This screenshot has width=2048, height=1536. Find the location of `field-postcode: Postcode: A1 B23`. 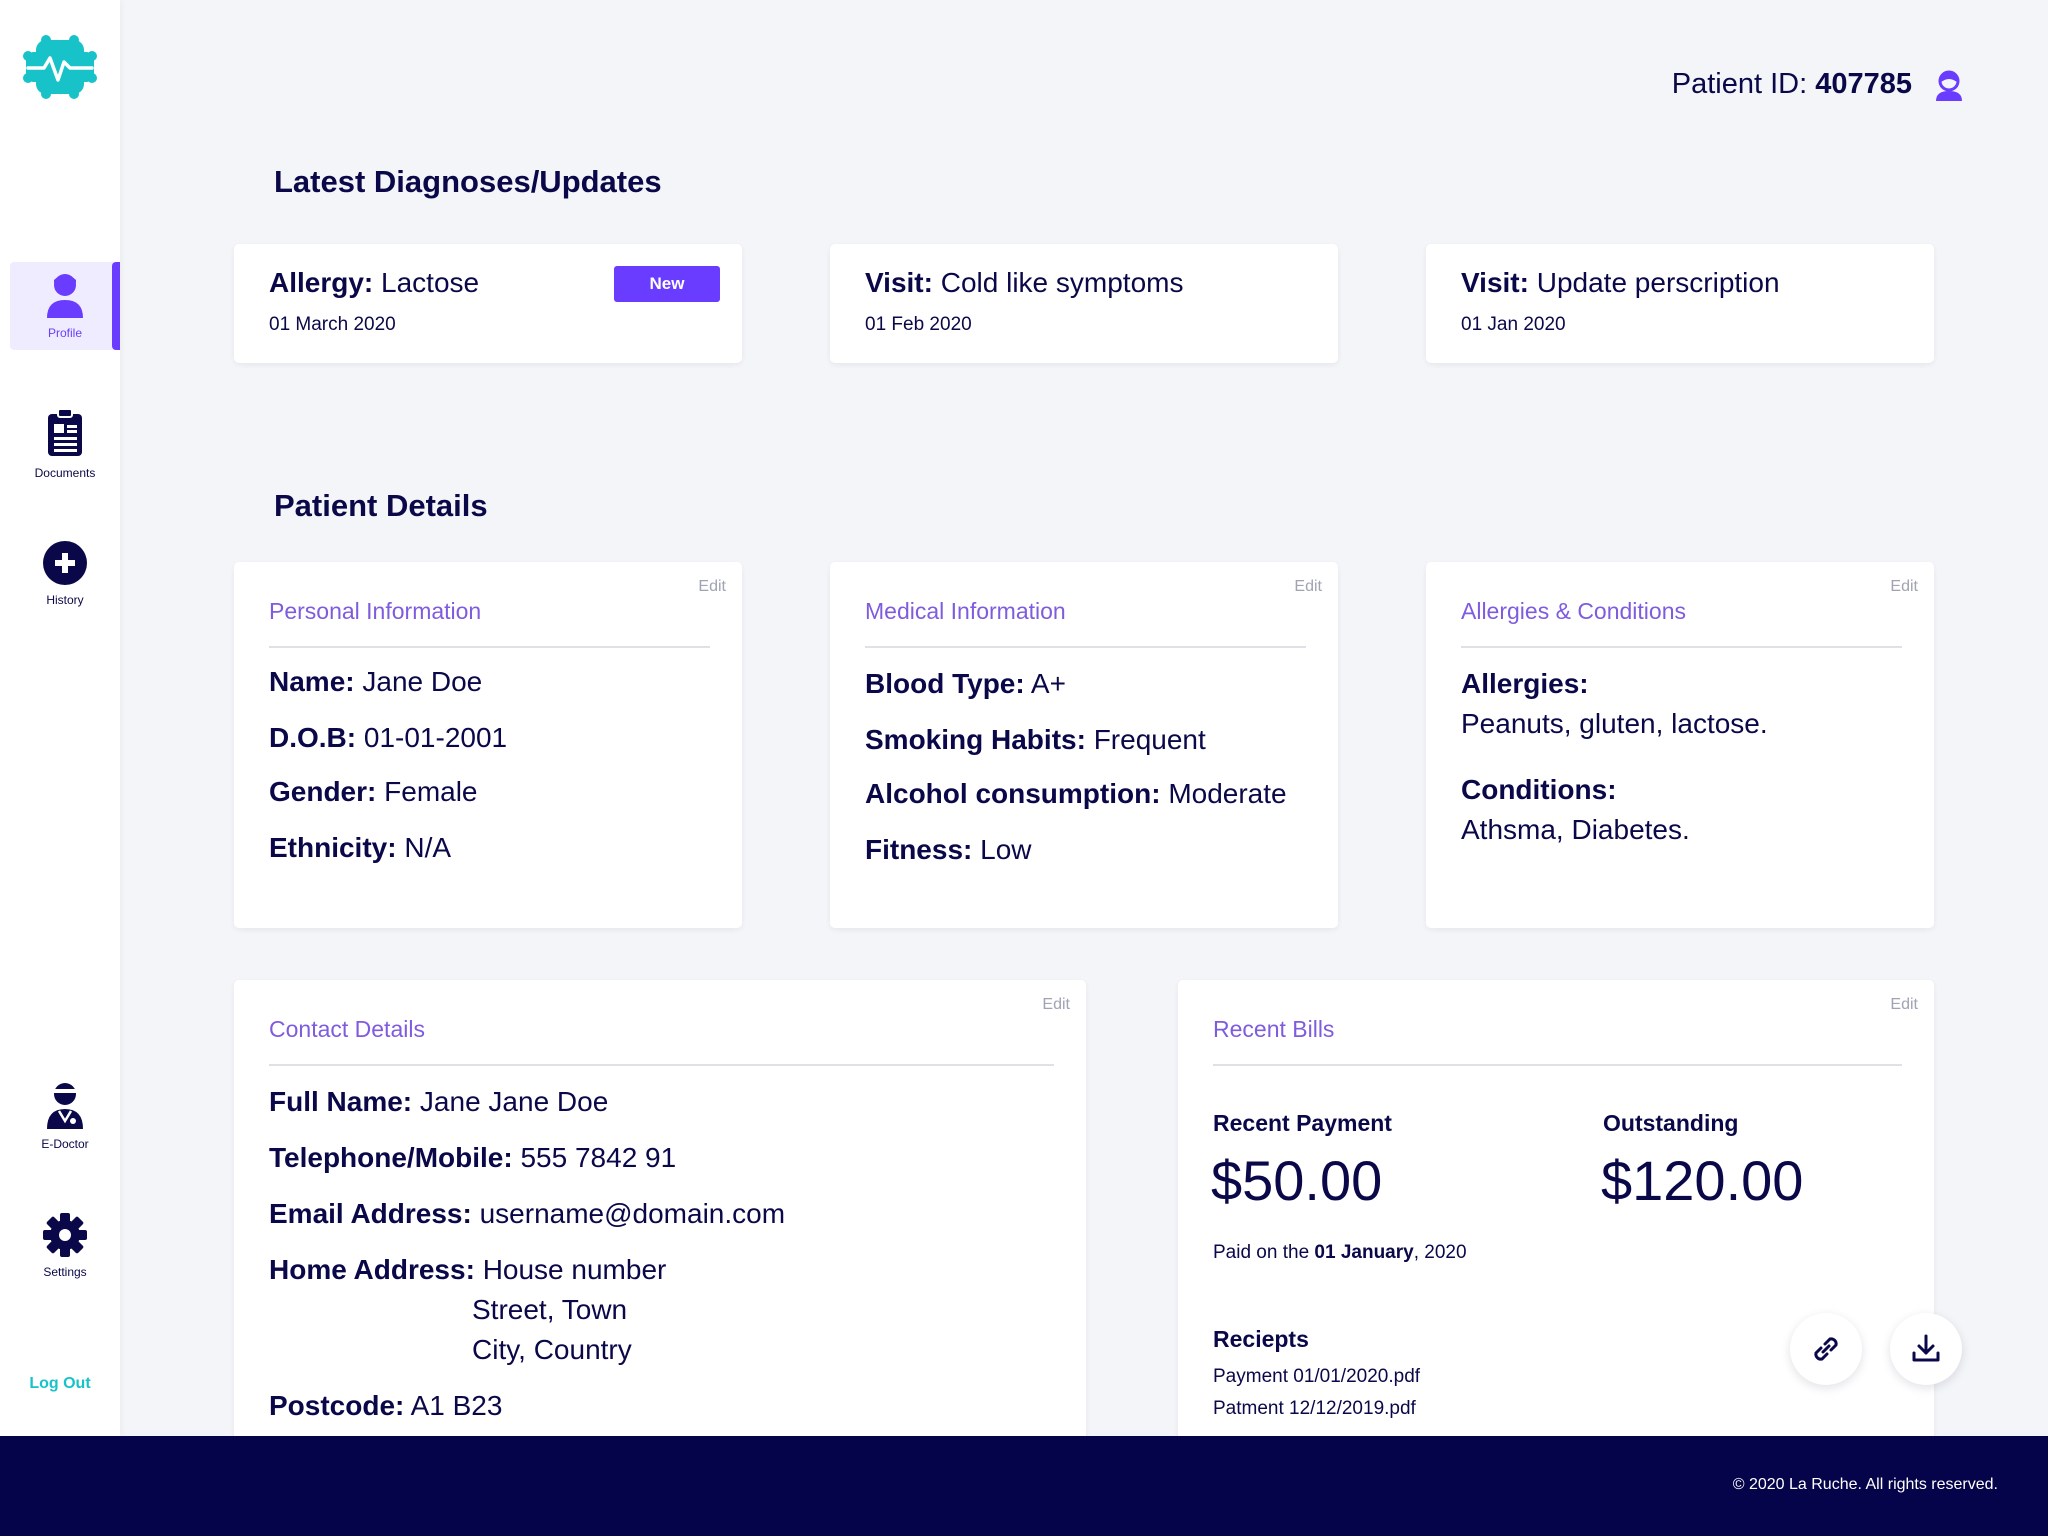

field-postcode: Postcode: A1 B23 is located at coordinates (386, 1405).